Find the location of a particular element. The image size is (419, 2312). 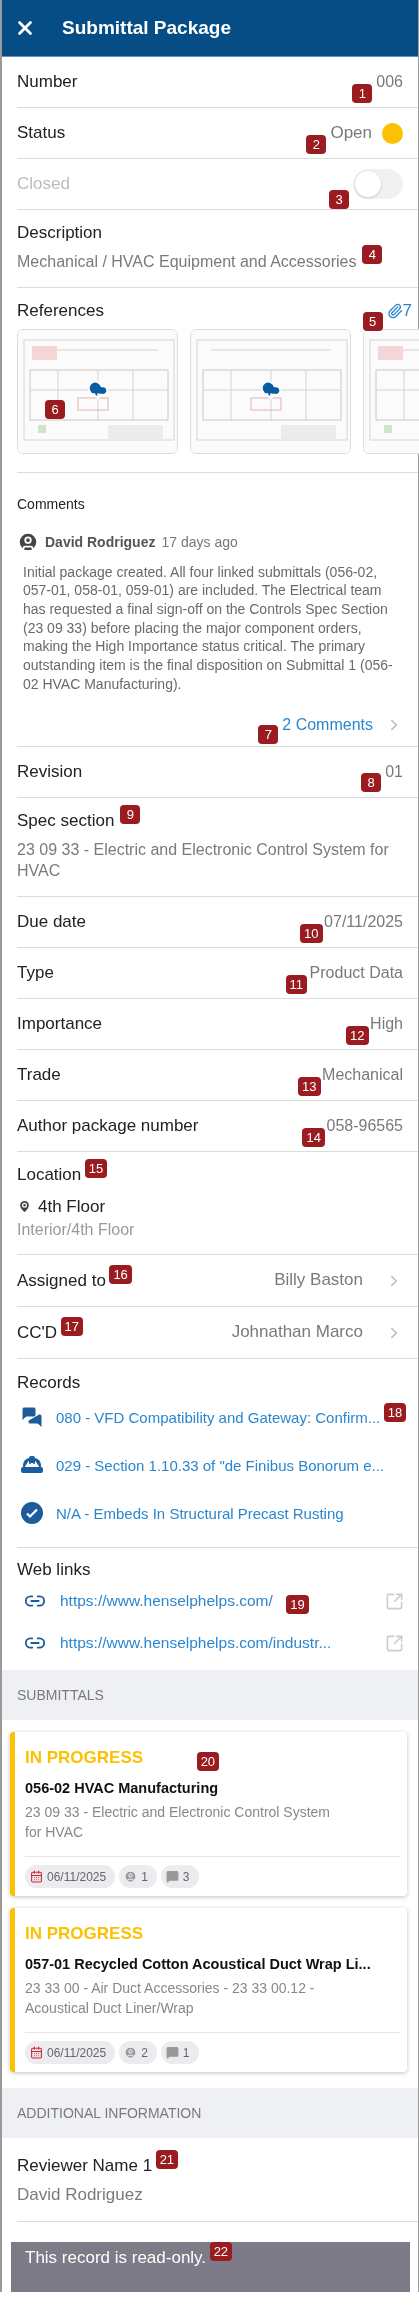

callout-marker: 11 is located at coordinates (296, 984).